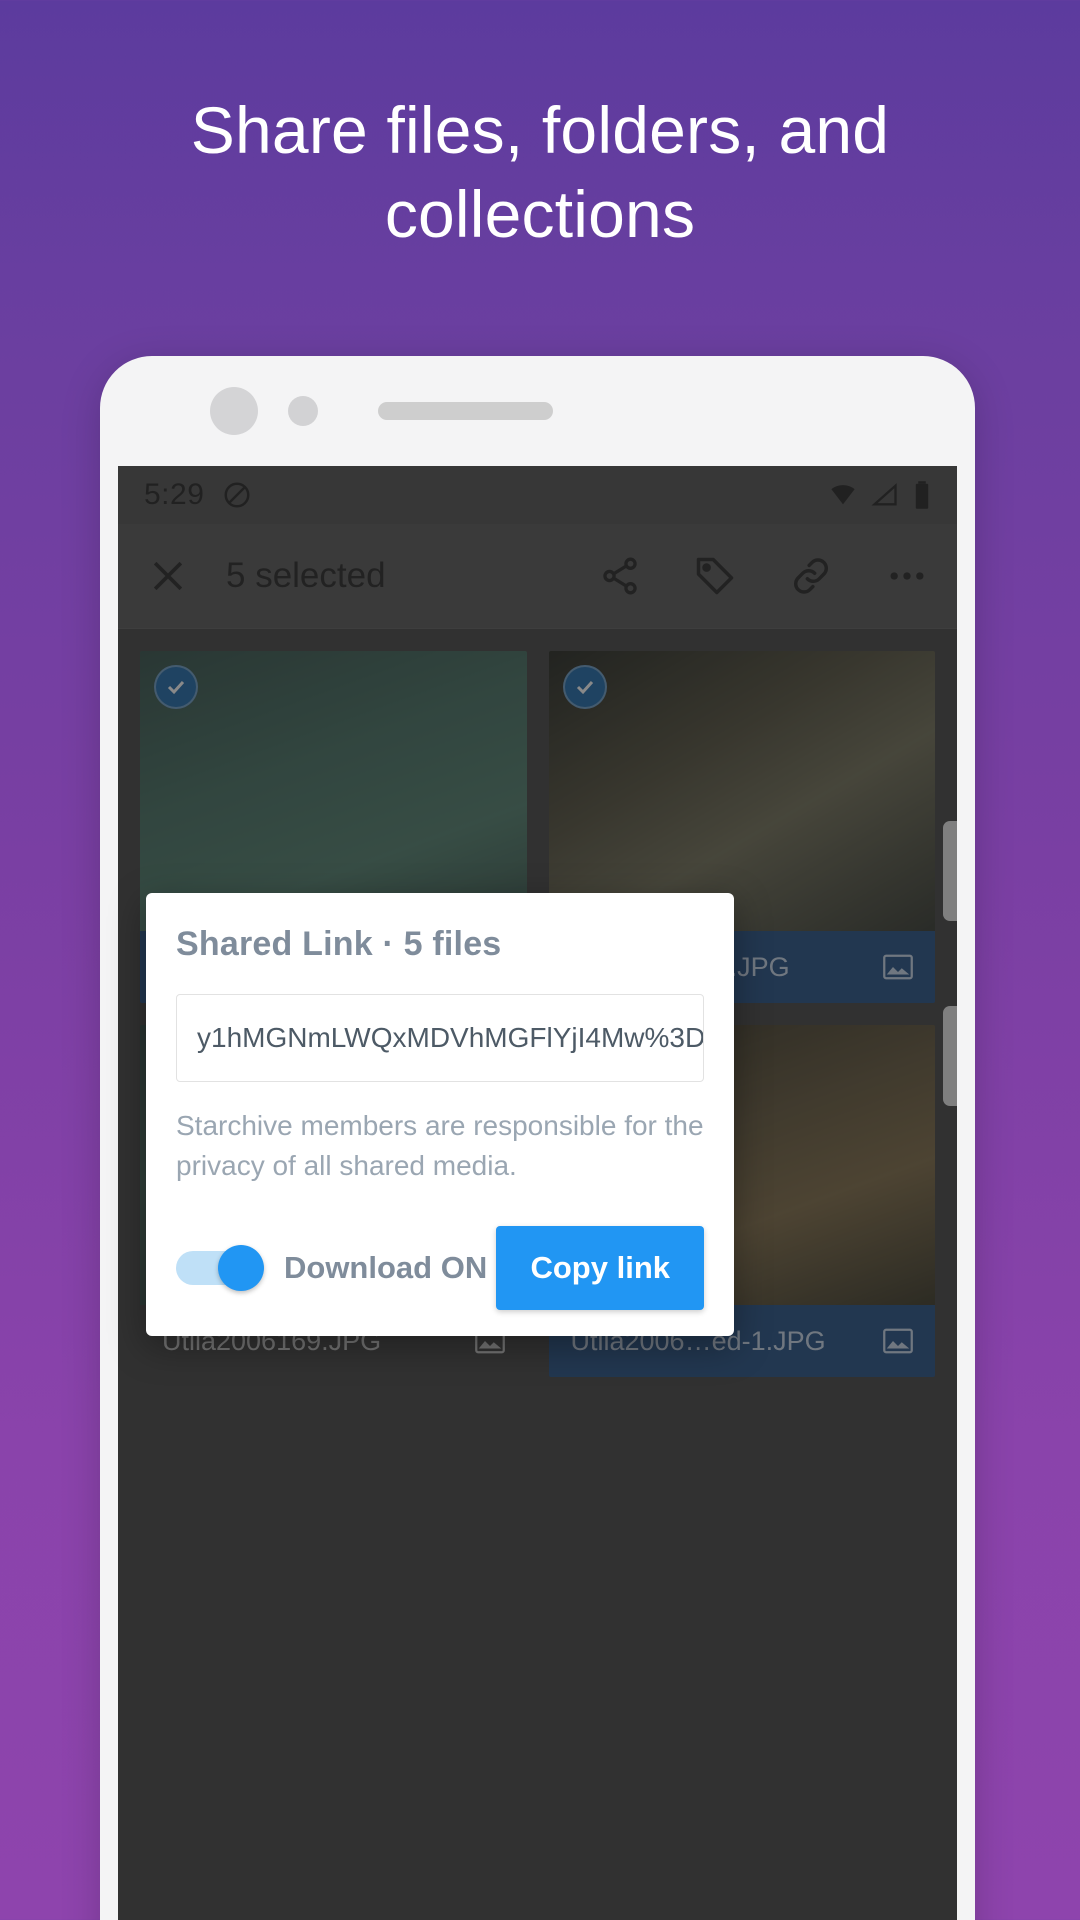  I want to click on phone-top-bezel, so click(537, 411).